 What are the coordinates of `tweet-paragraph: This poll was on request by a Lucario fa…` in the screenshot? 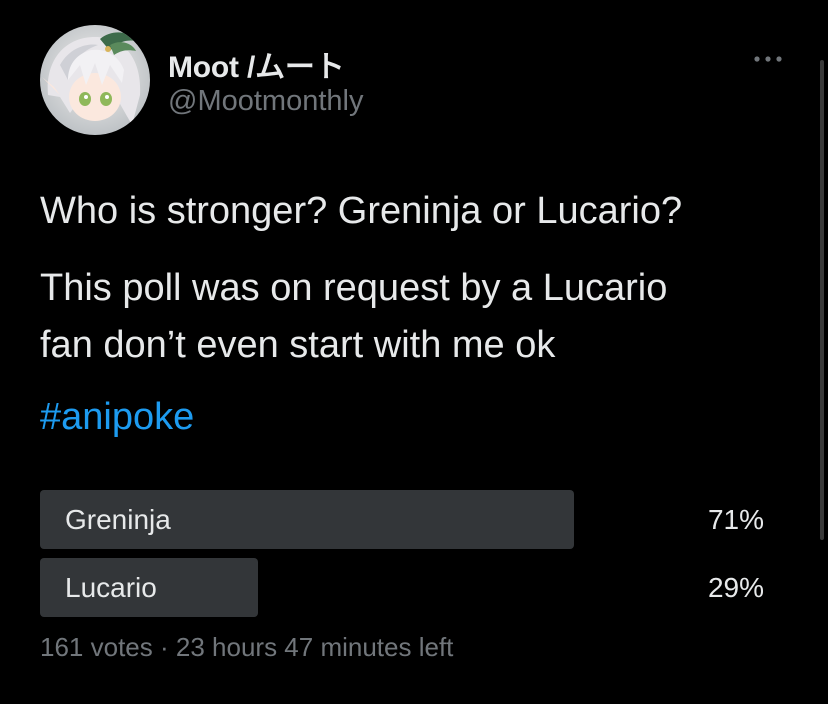 It's located at (420, 317).